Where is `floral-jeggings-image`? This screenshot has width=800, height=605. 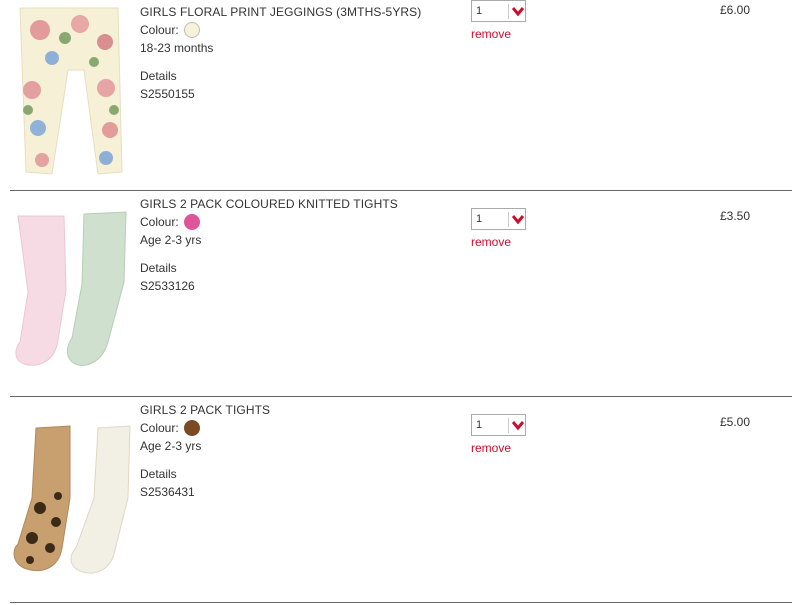
floral-jeggings-image is located at coordinates (73, 89).